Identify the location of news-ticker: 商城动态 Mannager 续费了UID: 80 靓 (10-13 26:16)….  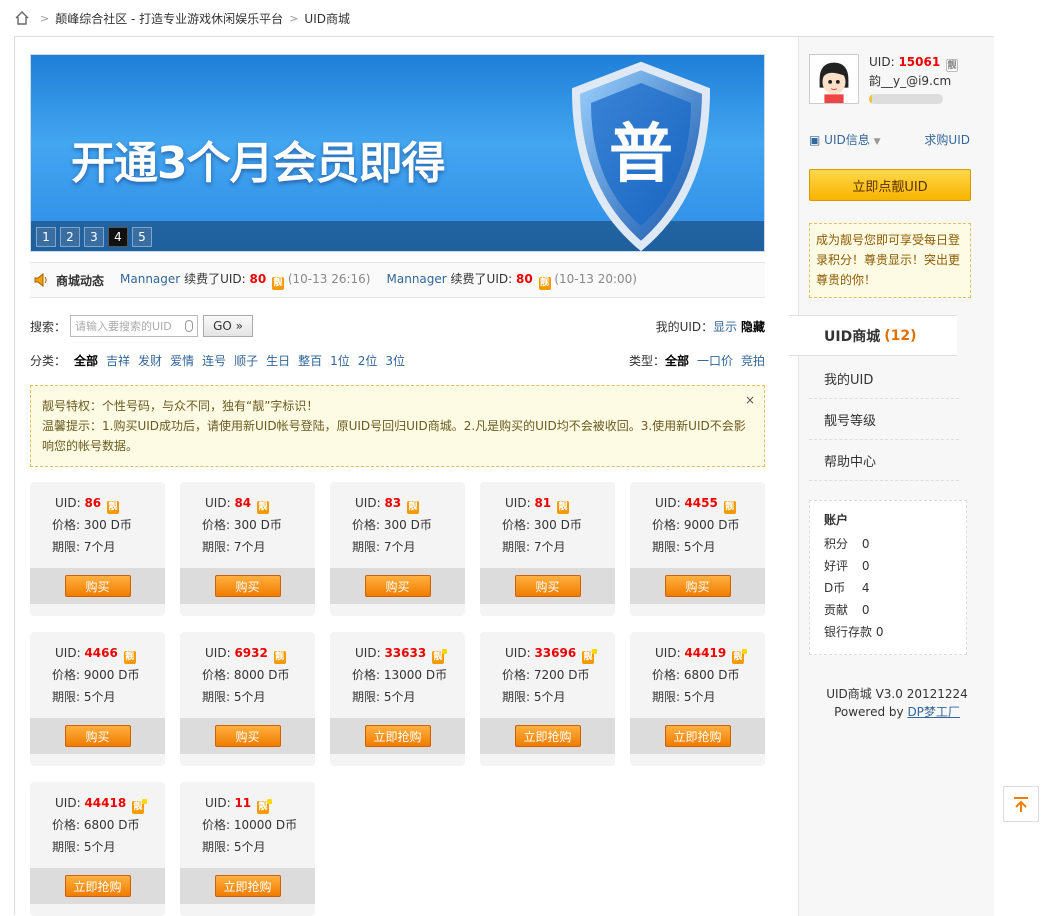
(397, 280).